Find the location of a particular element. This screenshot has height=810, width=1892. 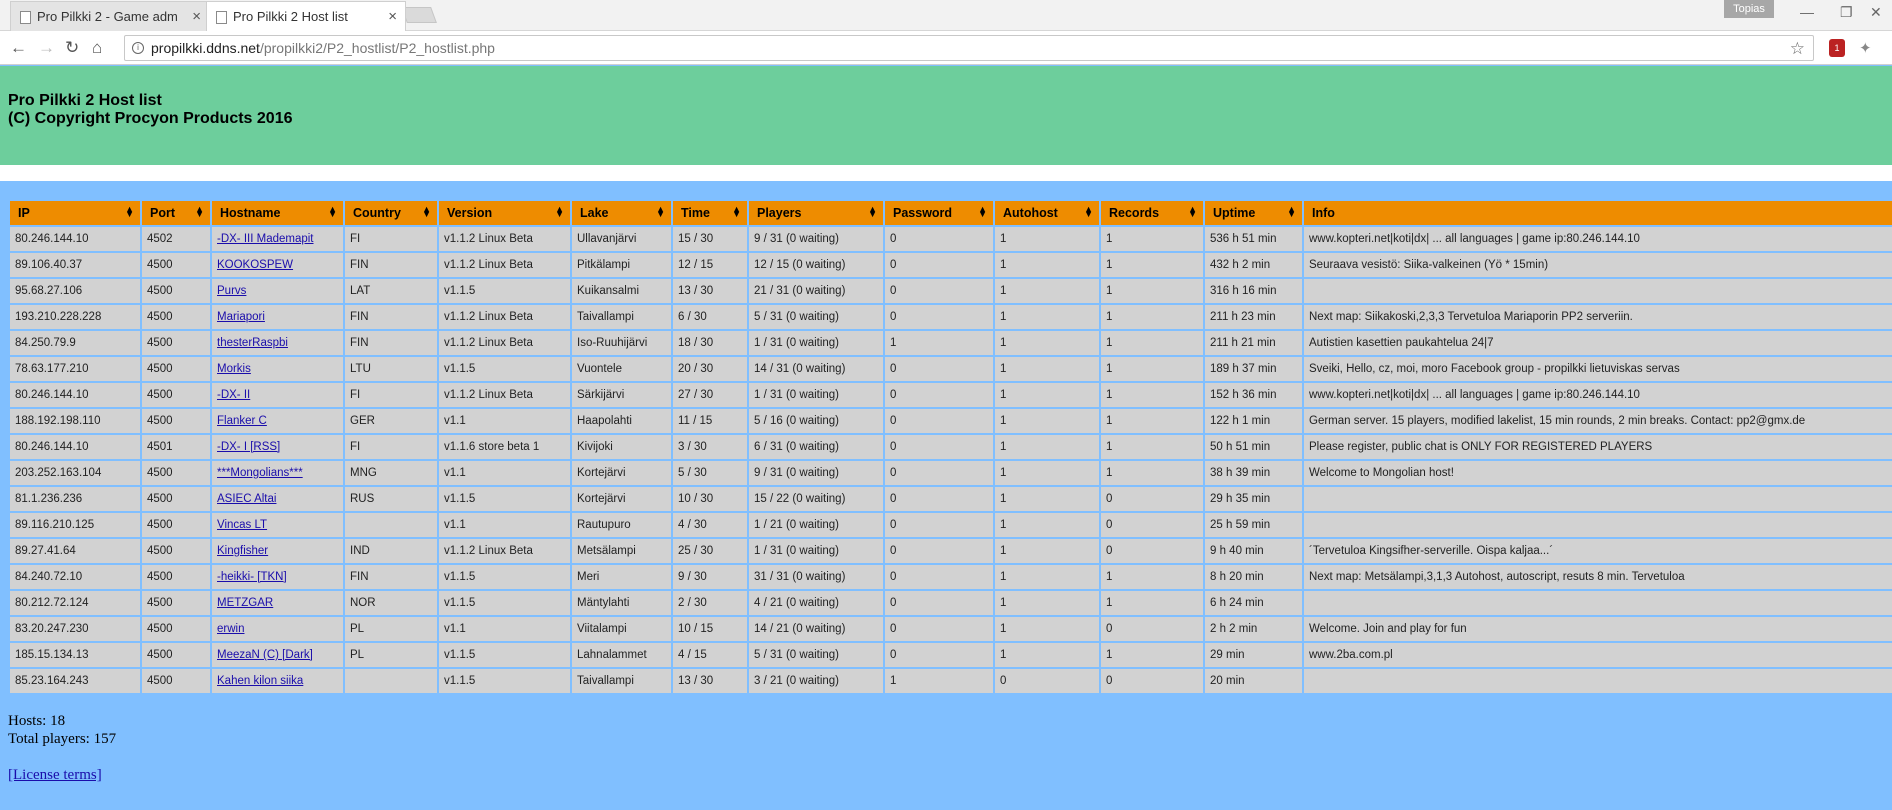

cell-hostname: ASIEC Altai is located at coordinates (277, 499).